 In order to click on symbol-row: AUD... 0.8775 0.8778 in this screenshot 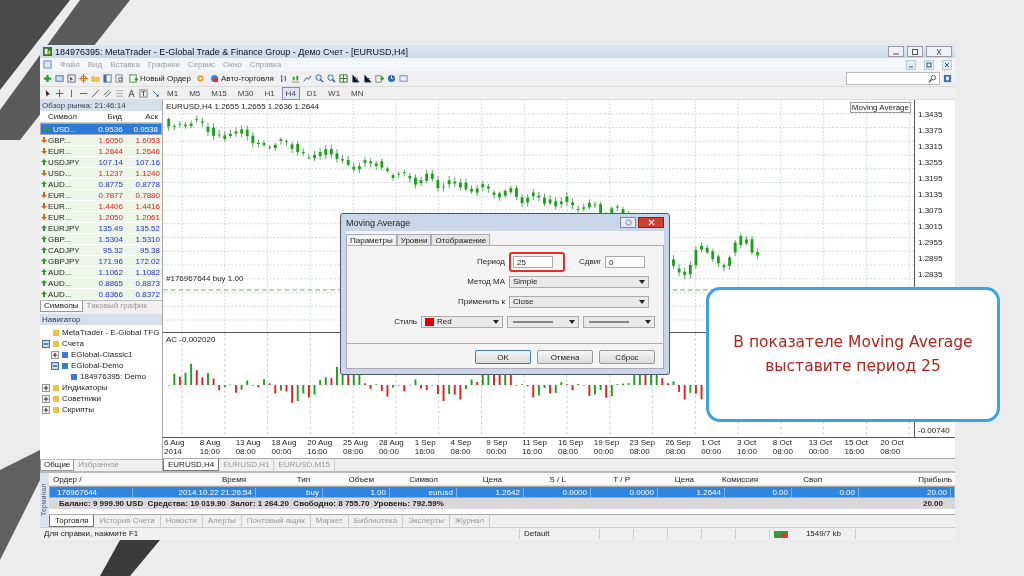, I will do `click(101, 184)`.